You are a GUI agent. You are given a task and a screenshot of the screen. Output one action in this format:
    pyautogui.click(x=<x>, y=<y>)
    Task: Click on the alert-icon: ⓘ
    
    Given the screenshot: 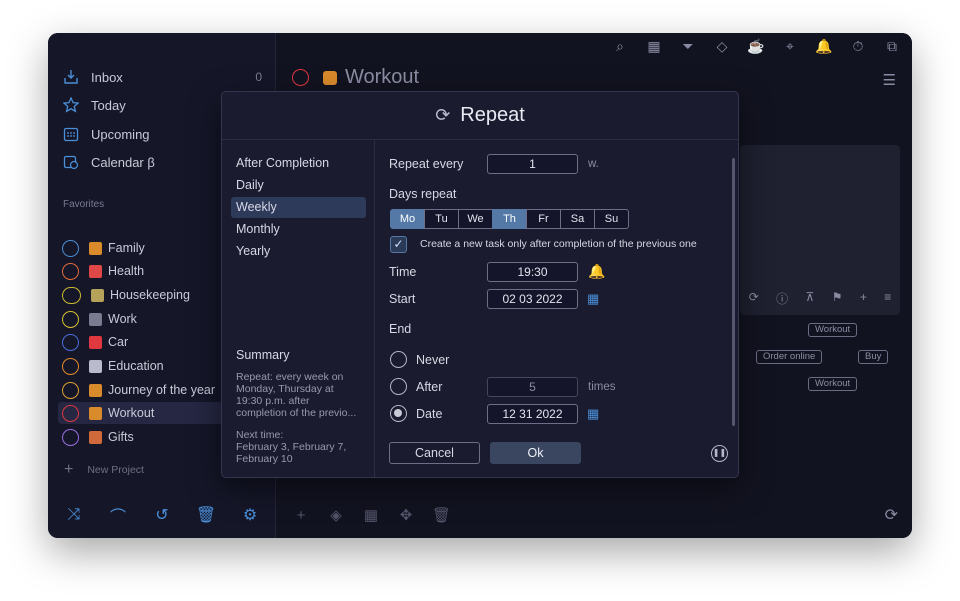 What is the action you would take?
    pyautogui.click(x=782, y=298)
    